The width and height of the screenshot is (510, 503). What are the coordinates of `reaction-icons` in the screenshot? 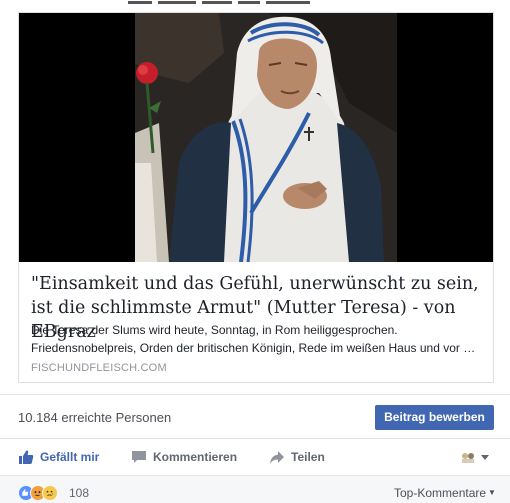 It's located at (38, 493).